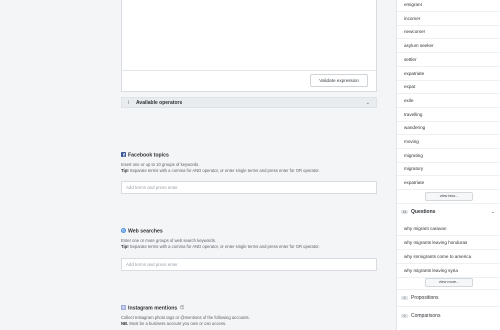 This screenshot has height=330, width=500. I want to click on instagram-icon, so click(123, 307).